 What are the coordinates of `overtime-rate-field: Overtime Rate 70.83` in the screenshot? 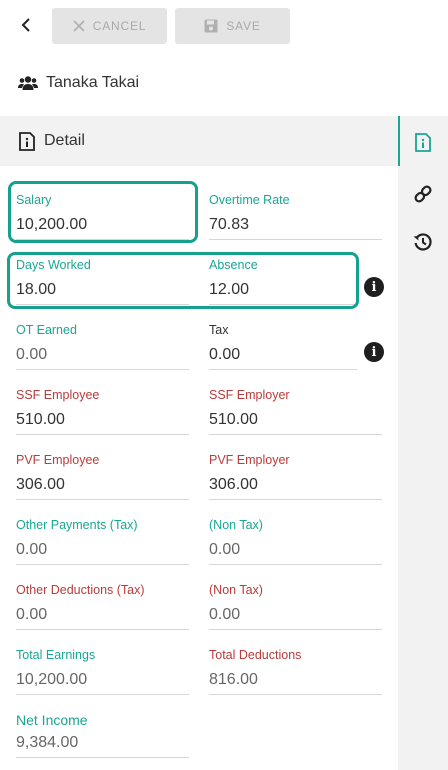 It's located at (295, 216).